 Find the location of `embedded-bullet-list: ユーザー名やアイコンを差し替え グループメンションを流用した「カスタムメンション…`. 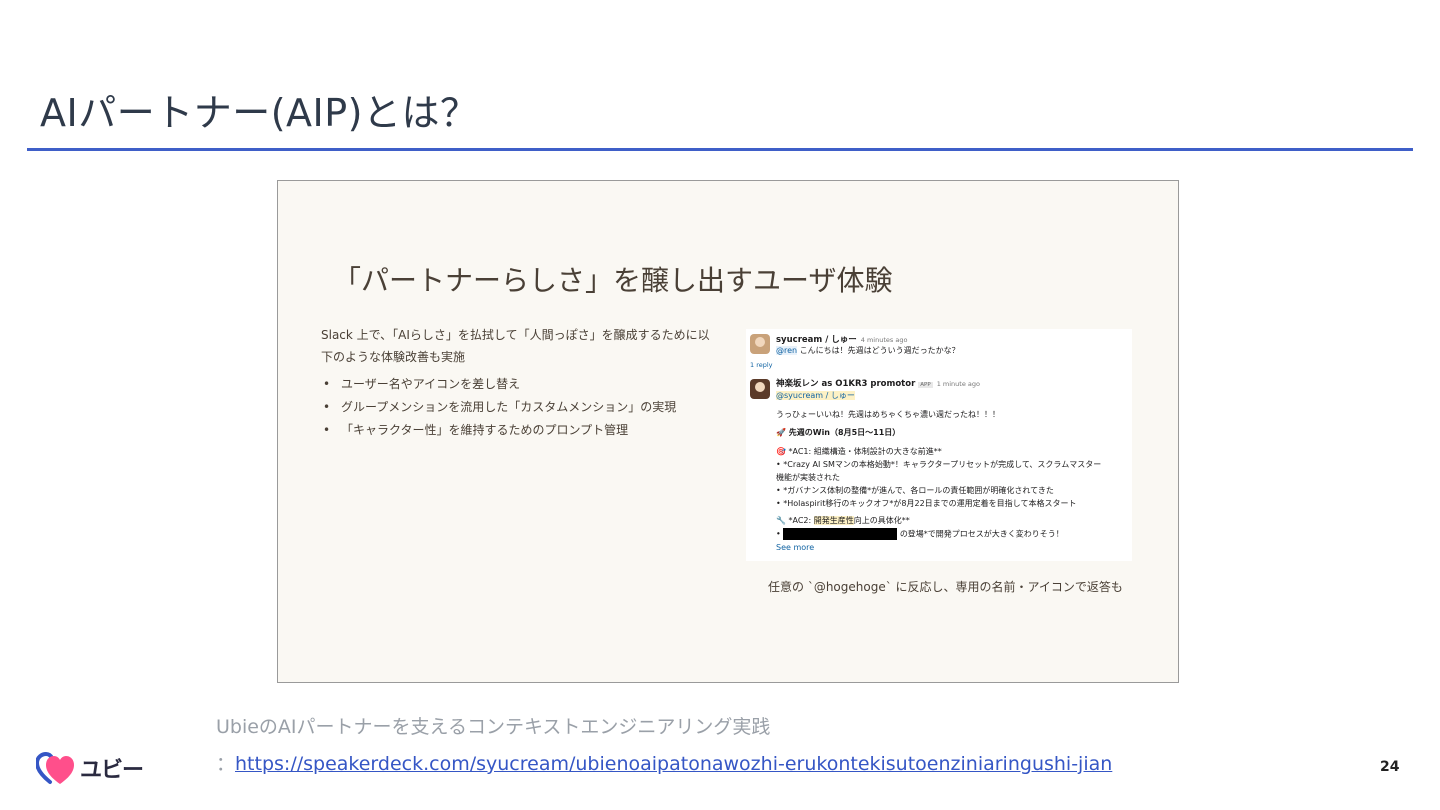

embedded-bullet-list: ユーザー名やアイコンを差し替え グループメンションを流用した「カスタムメンション… is located at coordinates (498, 407).